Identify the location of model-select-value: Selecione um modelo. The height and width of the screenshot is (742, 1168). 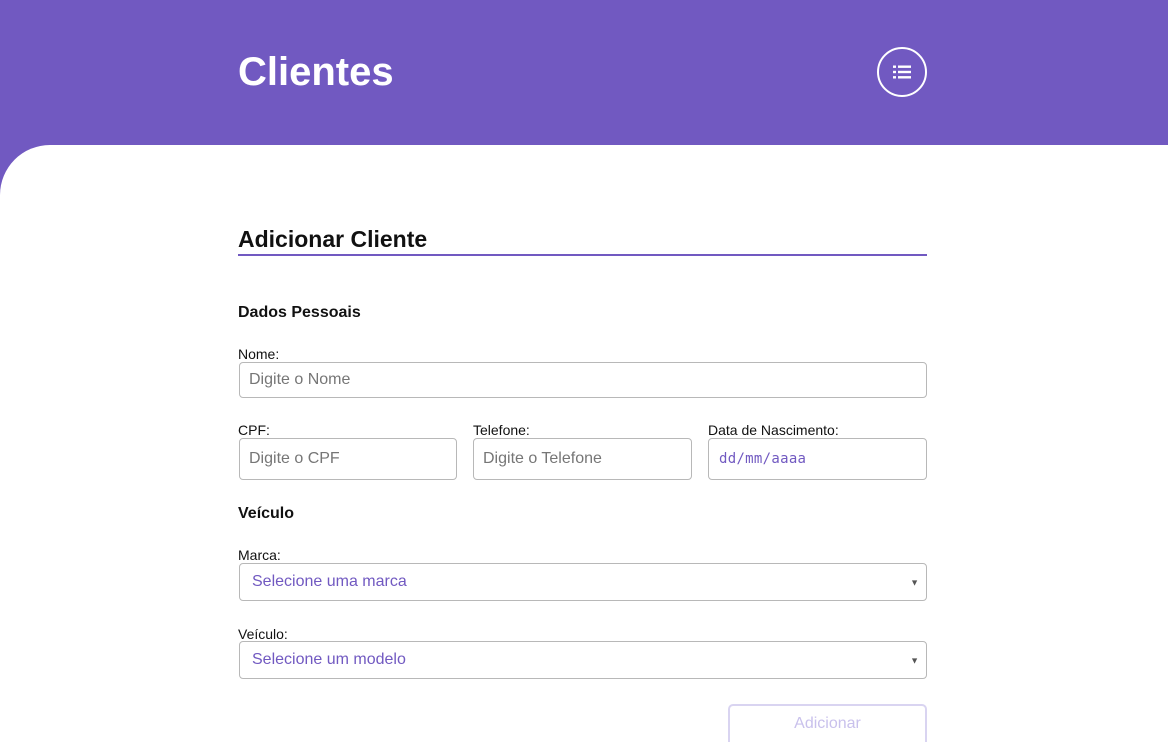
(329, 659).